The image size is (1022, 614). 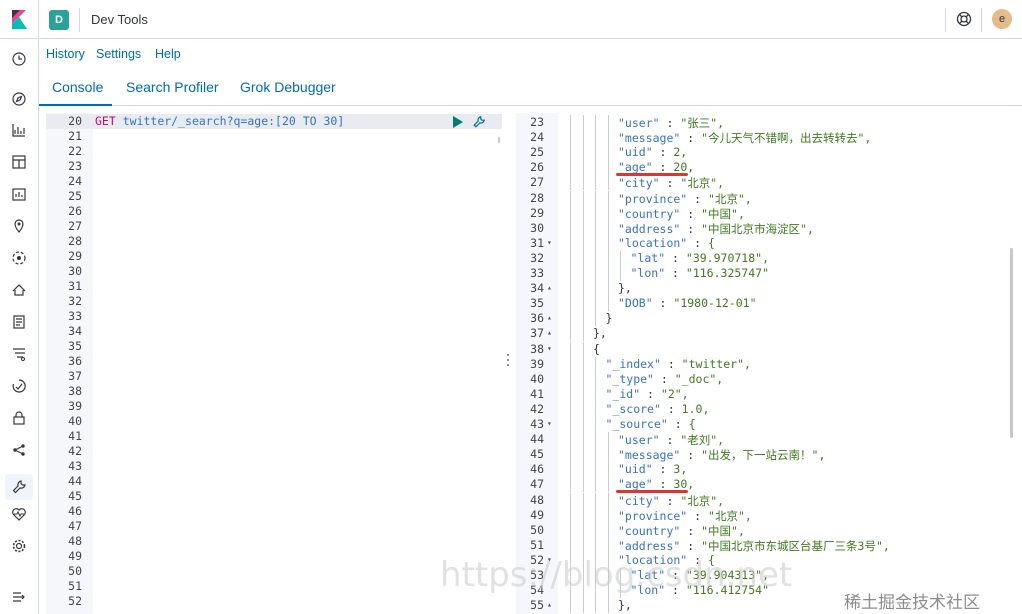 What do you see at coordinates (537, 605) in the screenshot?
I see `response-line-number: 55` at bounding box center [537, 605].